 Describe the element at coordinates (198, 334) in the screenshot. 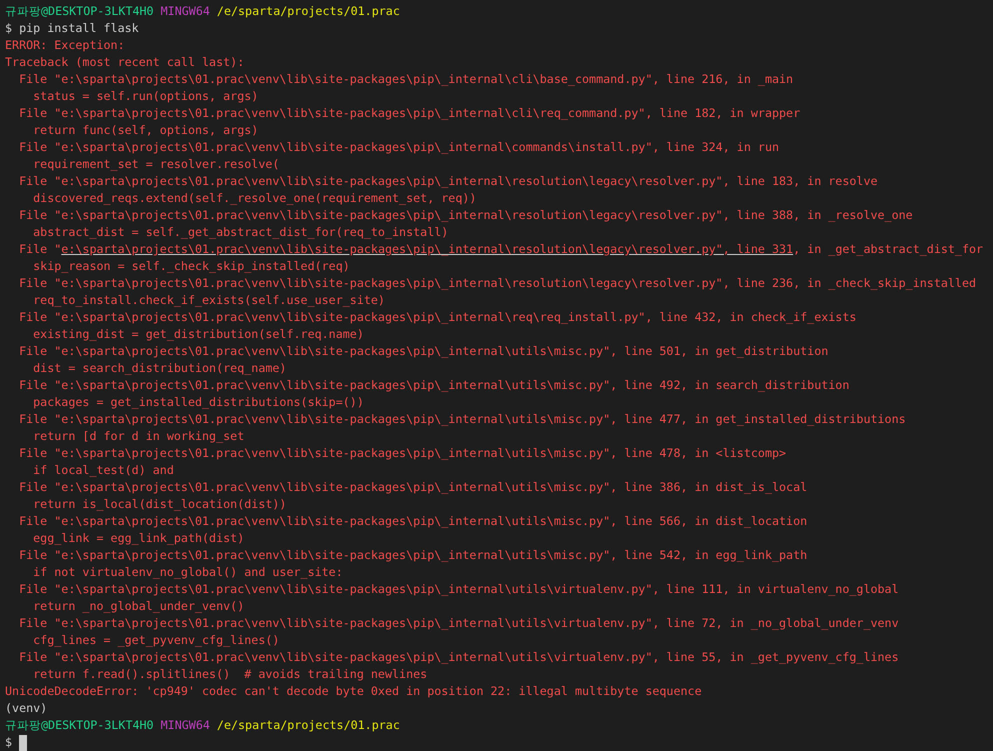

I see `error-output-line: existing_dist = get_distribution(self.req.name)` at that location.